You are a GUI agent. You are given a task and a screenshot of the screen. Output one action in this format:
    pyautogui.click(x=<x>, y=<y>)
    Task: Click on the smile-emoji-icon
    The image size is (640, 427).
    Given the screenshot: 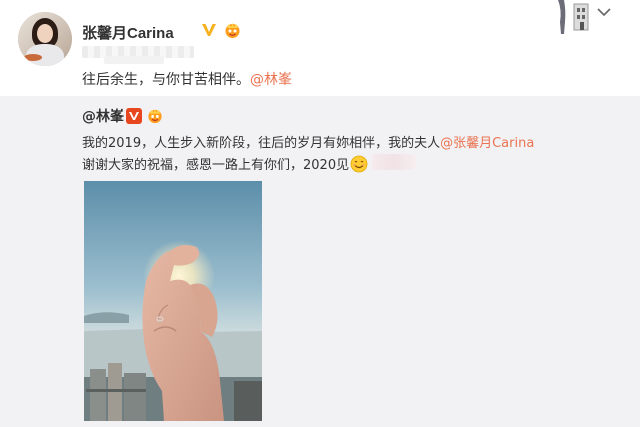 What is the action you would take?
    pyautogui.click(x=359, y=164)
    